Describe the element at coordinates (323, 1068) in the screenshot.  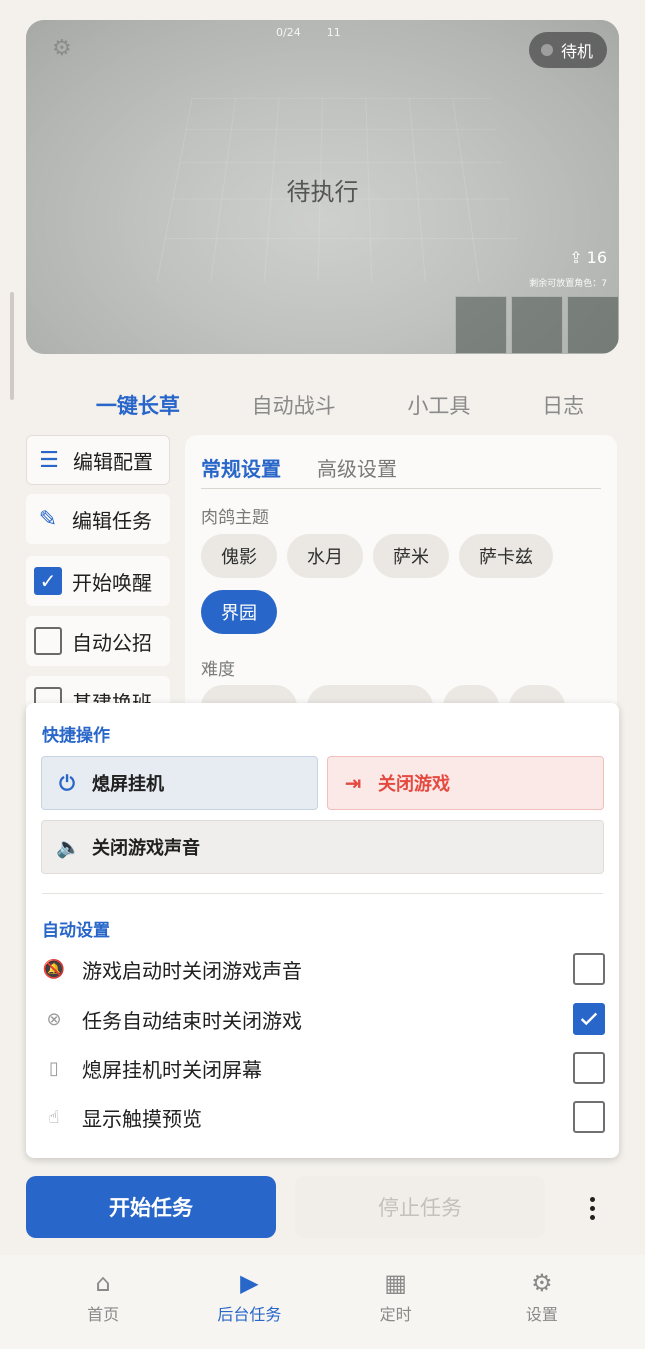
I see `setting-row-screen-off: ▯ 熄屏挂机时关闭屏幕` at that location.